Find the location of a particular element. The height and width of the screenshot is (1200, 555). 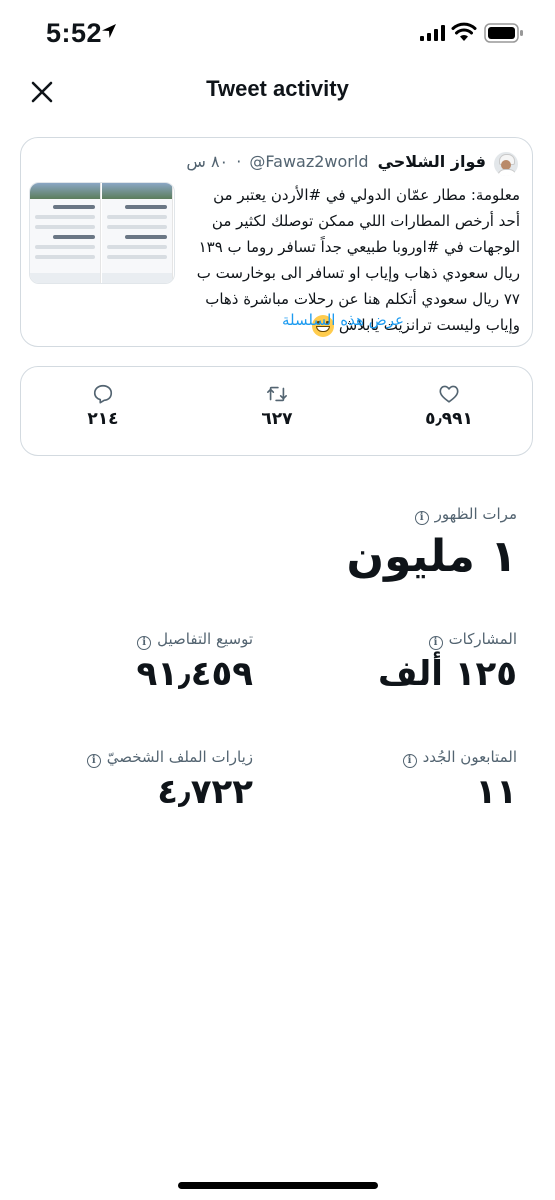

reply-count: ٢١٤ is located at coordinates (103, 419).